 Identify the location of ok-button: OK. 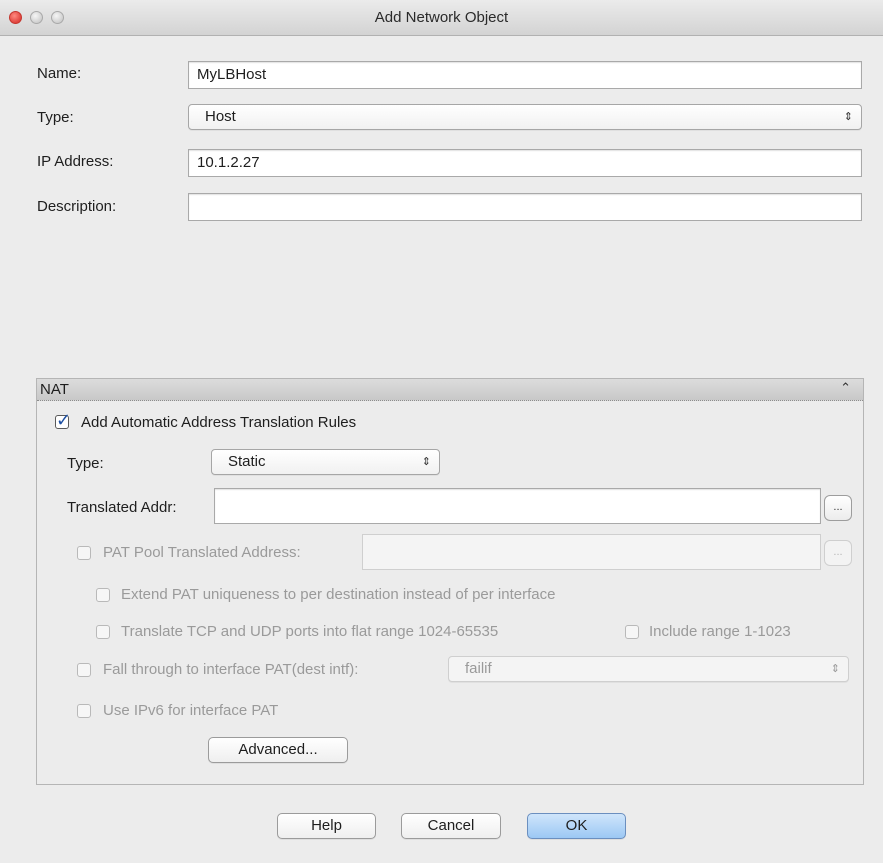
(576, 826).